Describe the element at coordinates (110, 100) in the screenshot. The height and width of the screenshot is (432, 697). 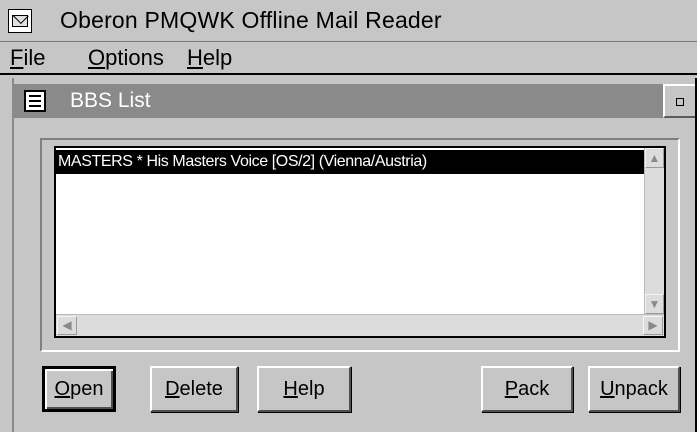
I see `child-window-title: BBS List` at that location.